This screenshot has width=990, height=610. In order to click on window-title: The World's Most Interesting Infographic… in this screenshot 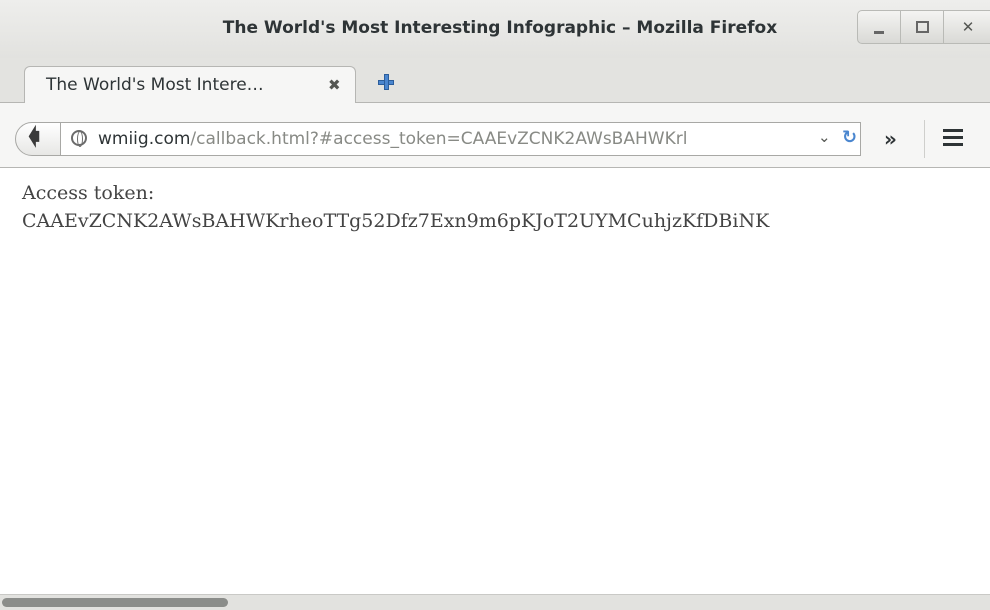, I will do `click(500, 28)`.